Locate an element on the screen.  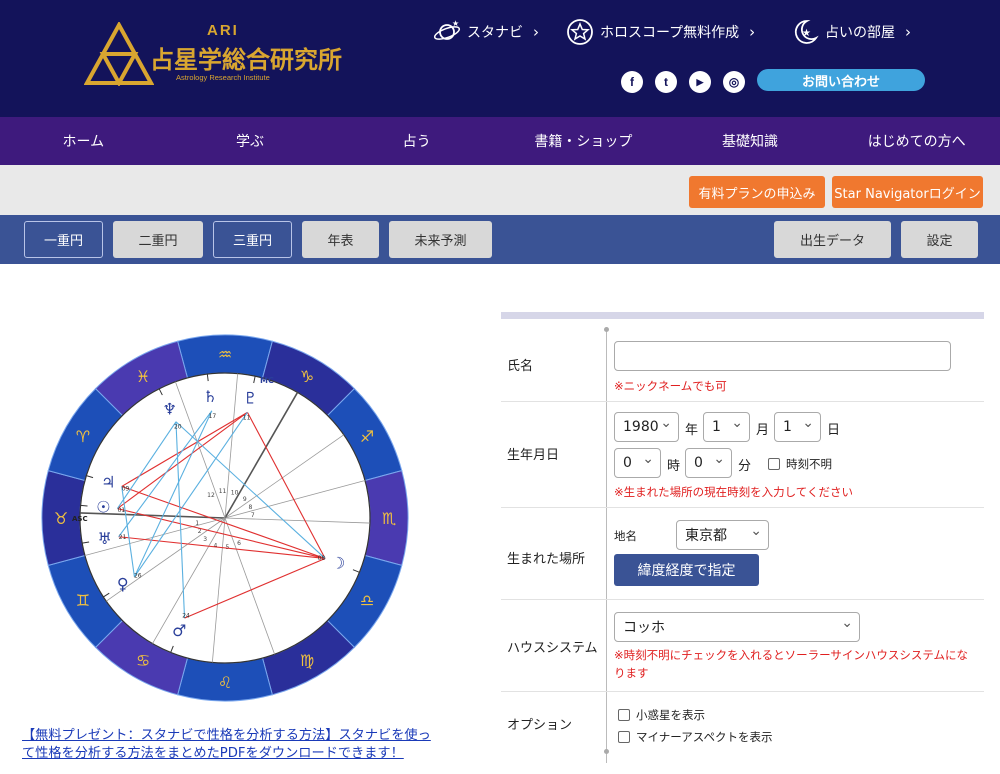
birthdate-label: 生年月日 is located at coordinates (533, 455).